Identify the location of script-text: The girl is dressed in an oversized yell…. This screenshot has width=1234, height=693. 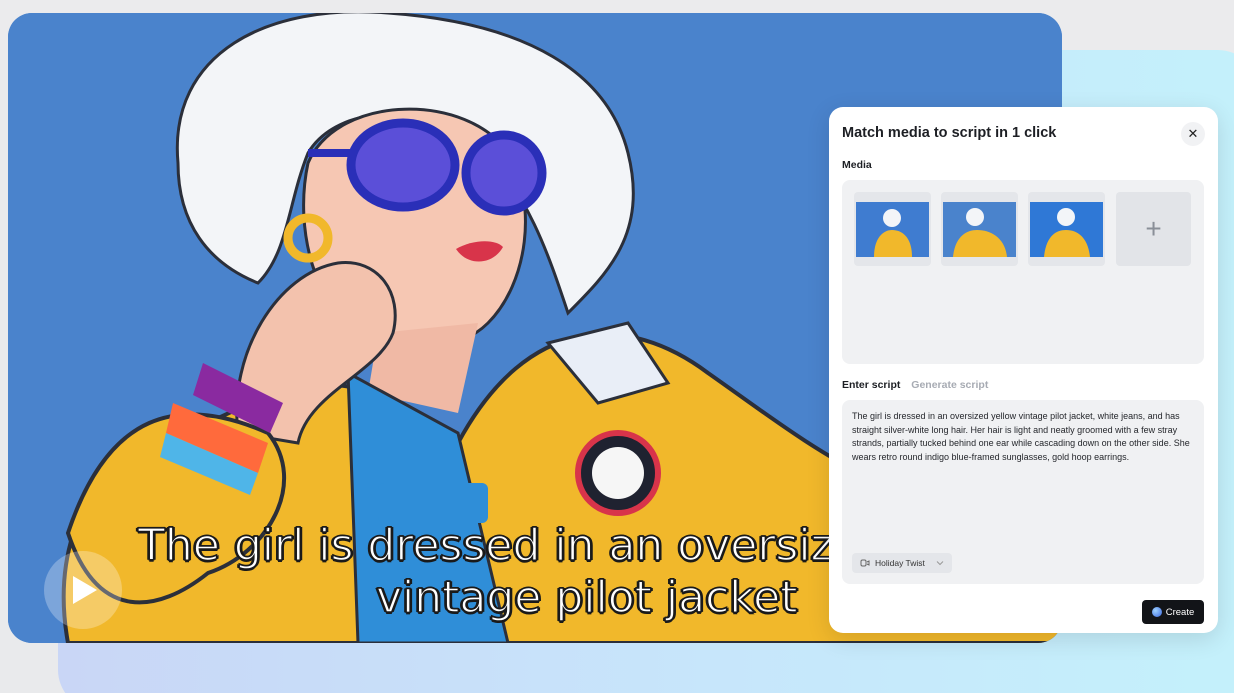
(1024, 437).